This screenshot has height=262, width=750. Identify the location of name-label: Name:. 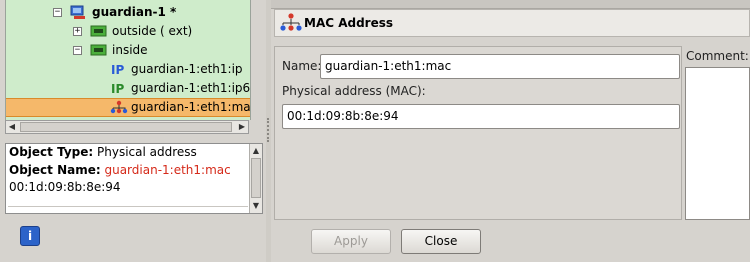
(302, 66).